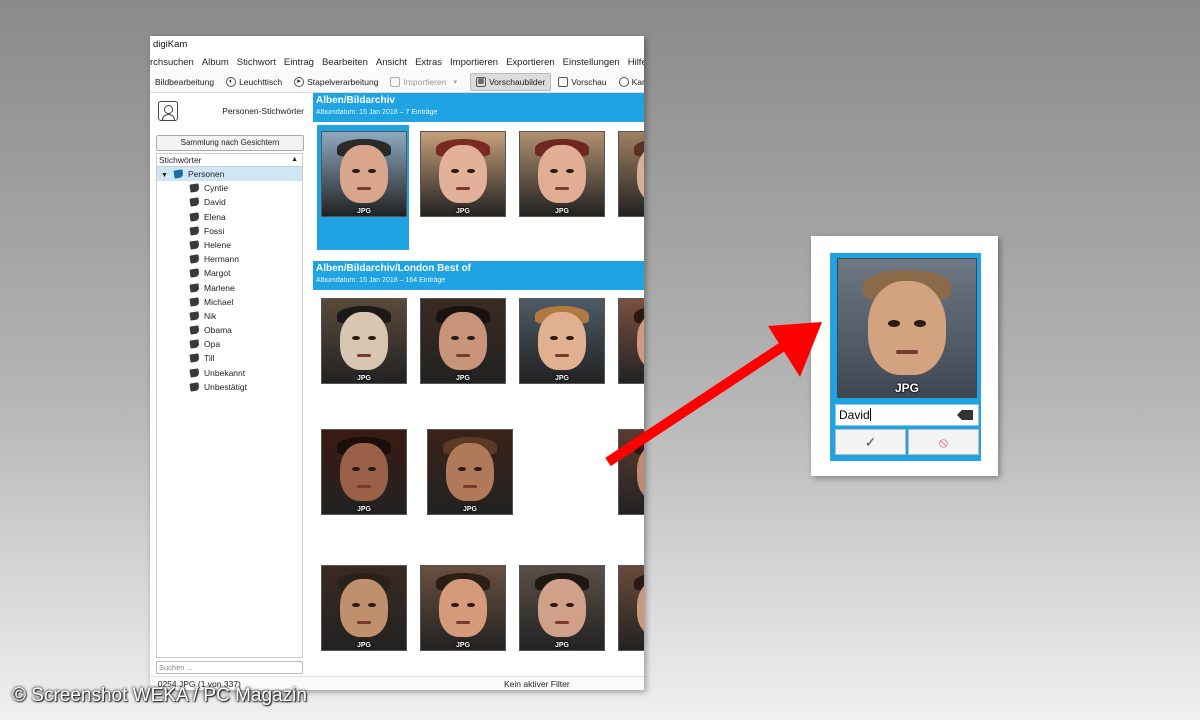 Image resolution: width=1200 pixels, height=720 pixels. I want to click on expand-arrow-icon: ▼, so click(164, 175).